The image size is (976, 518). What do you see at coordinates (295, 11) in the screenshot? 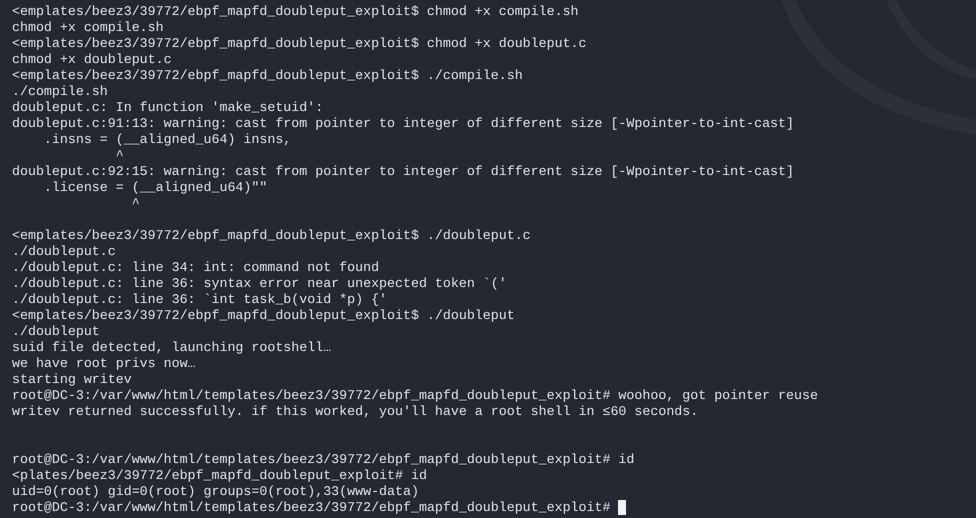
I see `terminal-line: <emplates/beez3/39772/ebpf_mapfd_doubleput_exploit$ chmod +x compile.sh` at bounding box center [295, 11].